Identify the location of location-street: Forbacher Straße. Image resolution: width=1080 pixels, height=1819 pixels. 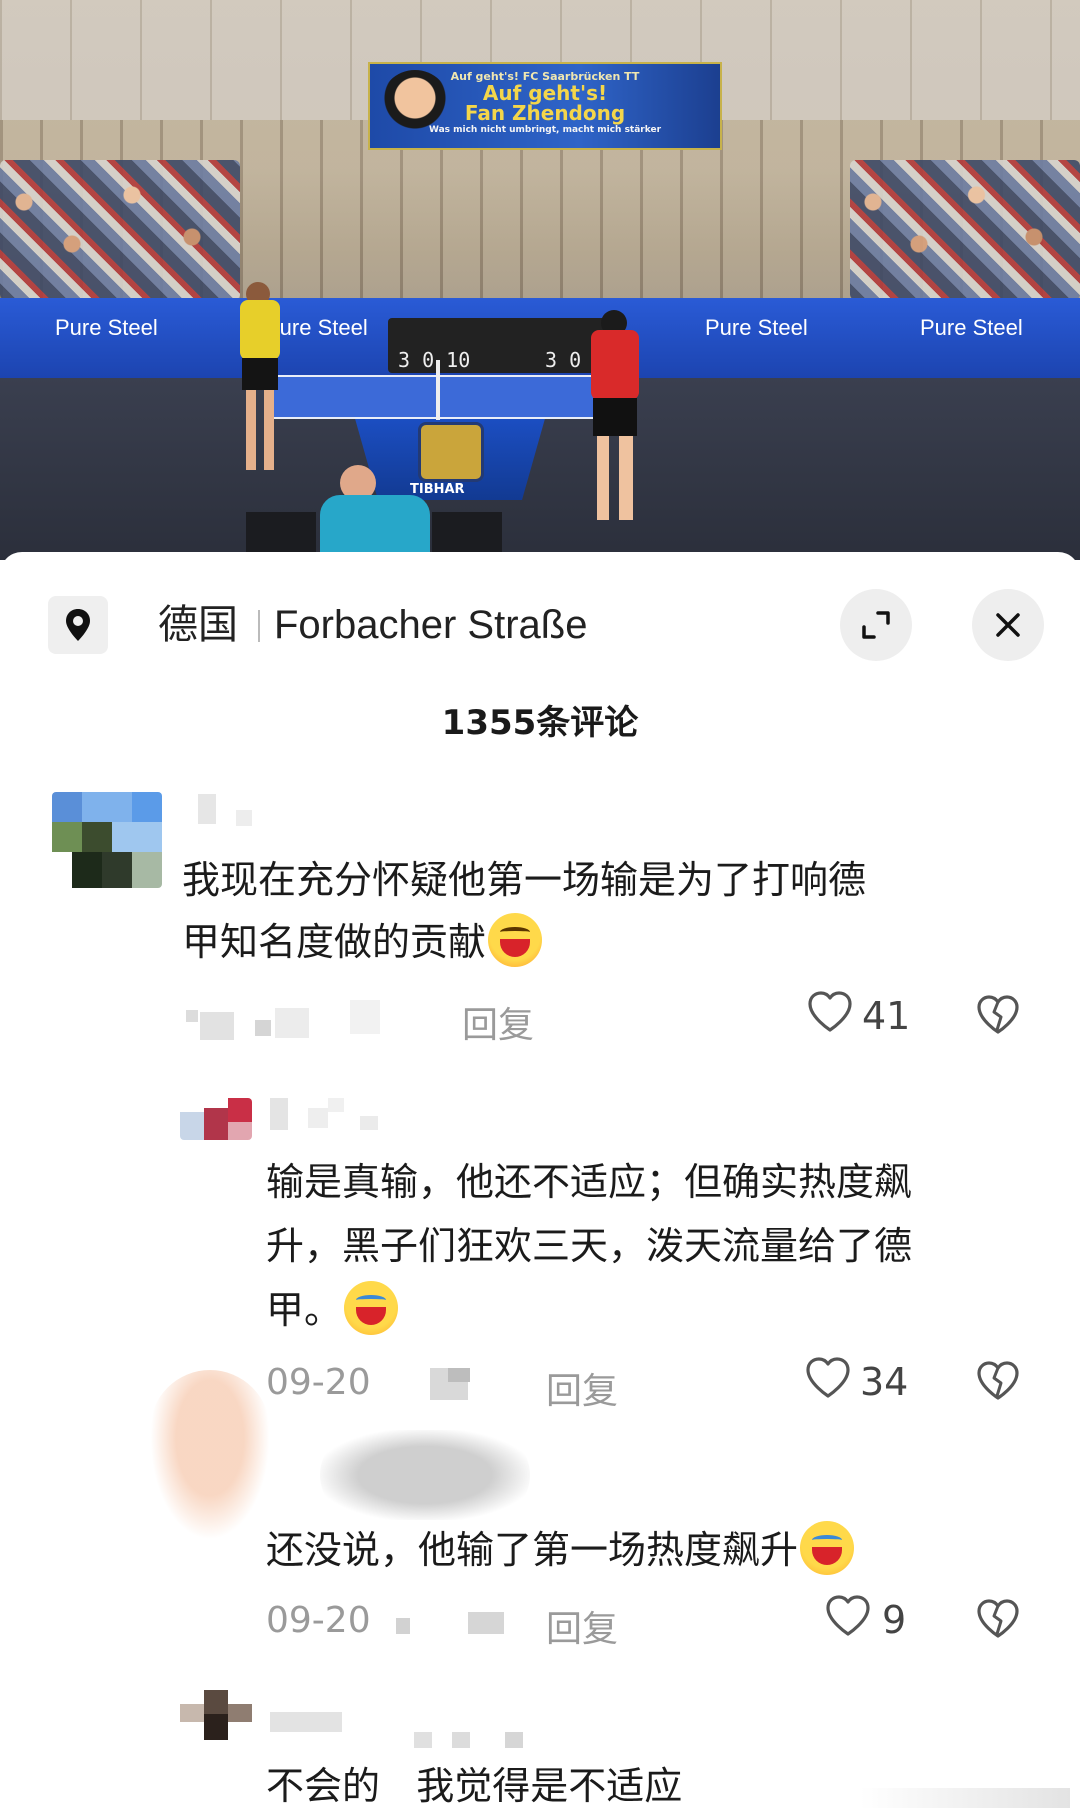
(430, 625).